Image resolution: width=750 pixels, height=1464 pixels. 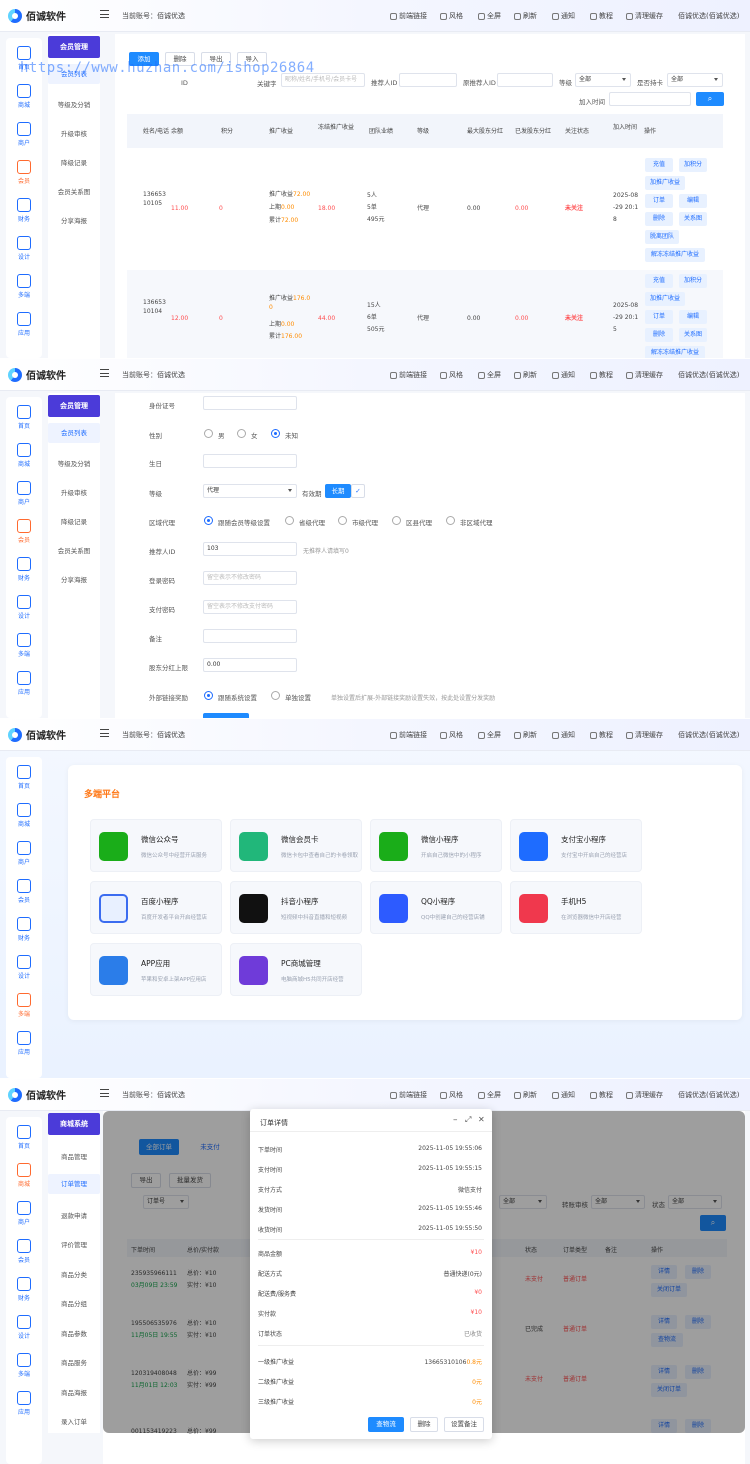 I want to click on op-recharge: 充值, so click(x=659, y=165).